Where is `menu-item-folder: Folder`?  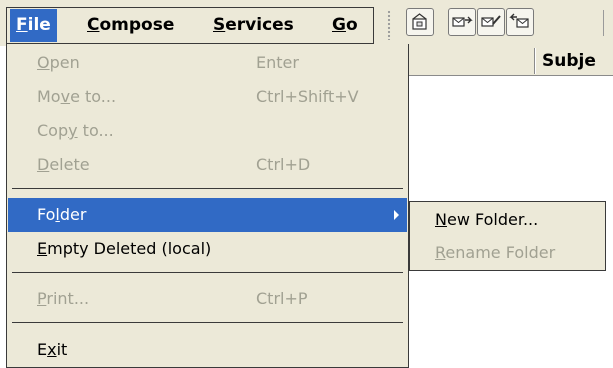 menu-item-folder: Folder is located at coordinates (207, 215).